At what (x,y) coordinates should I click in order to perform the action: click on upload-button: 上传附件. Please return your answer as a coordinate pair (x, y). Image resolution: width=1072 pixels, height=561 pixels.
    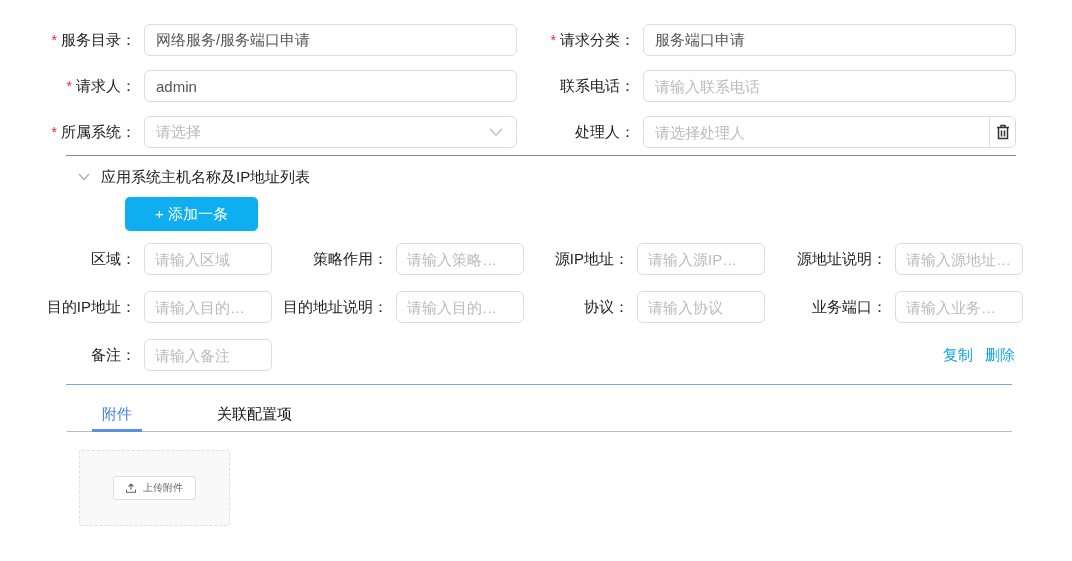
    Looking at the image, I should click on (154, 487).